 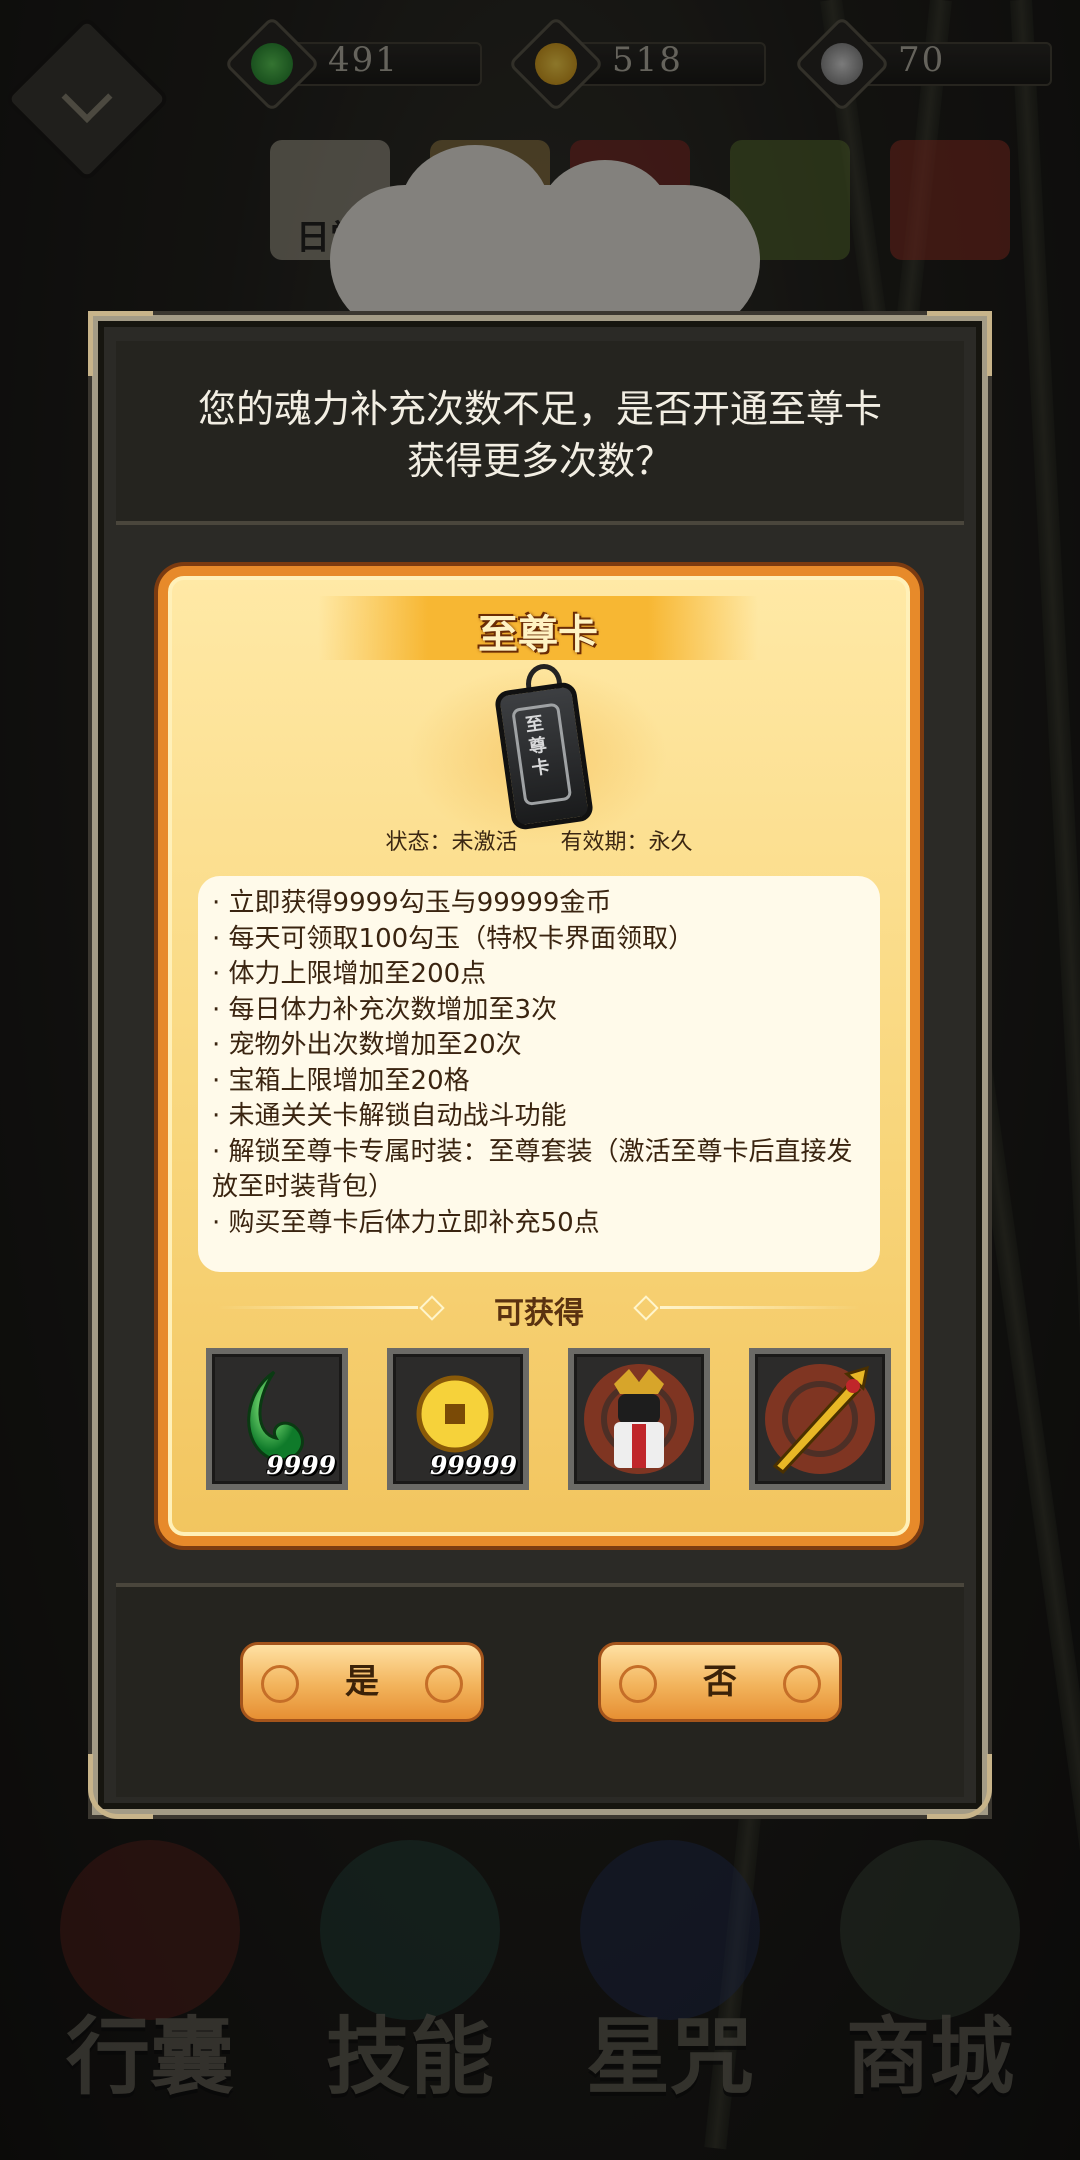 I want to click on list-item: 每天可领取100勾玉（特权卡界面领取）, so click(x=539, y=940).